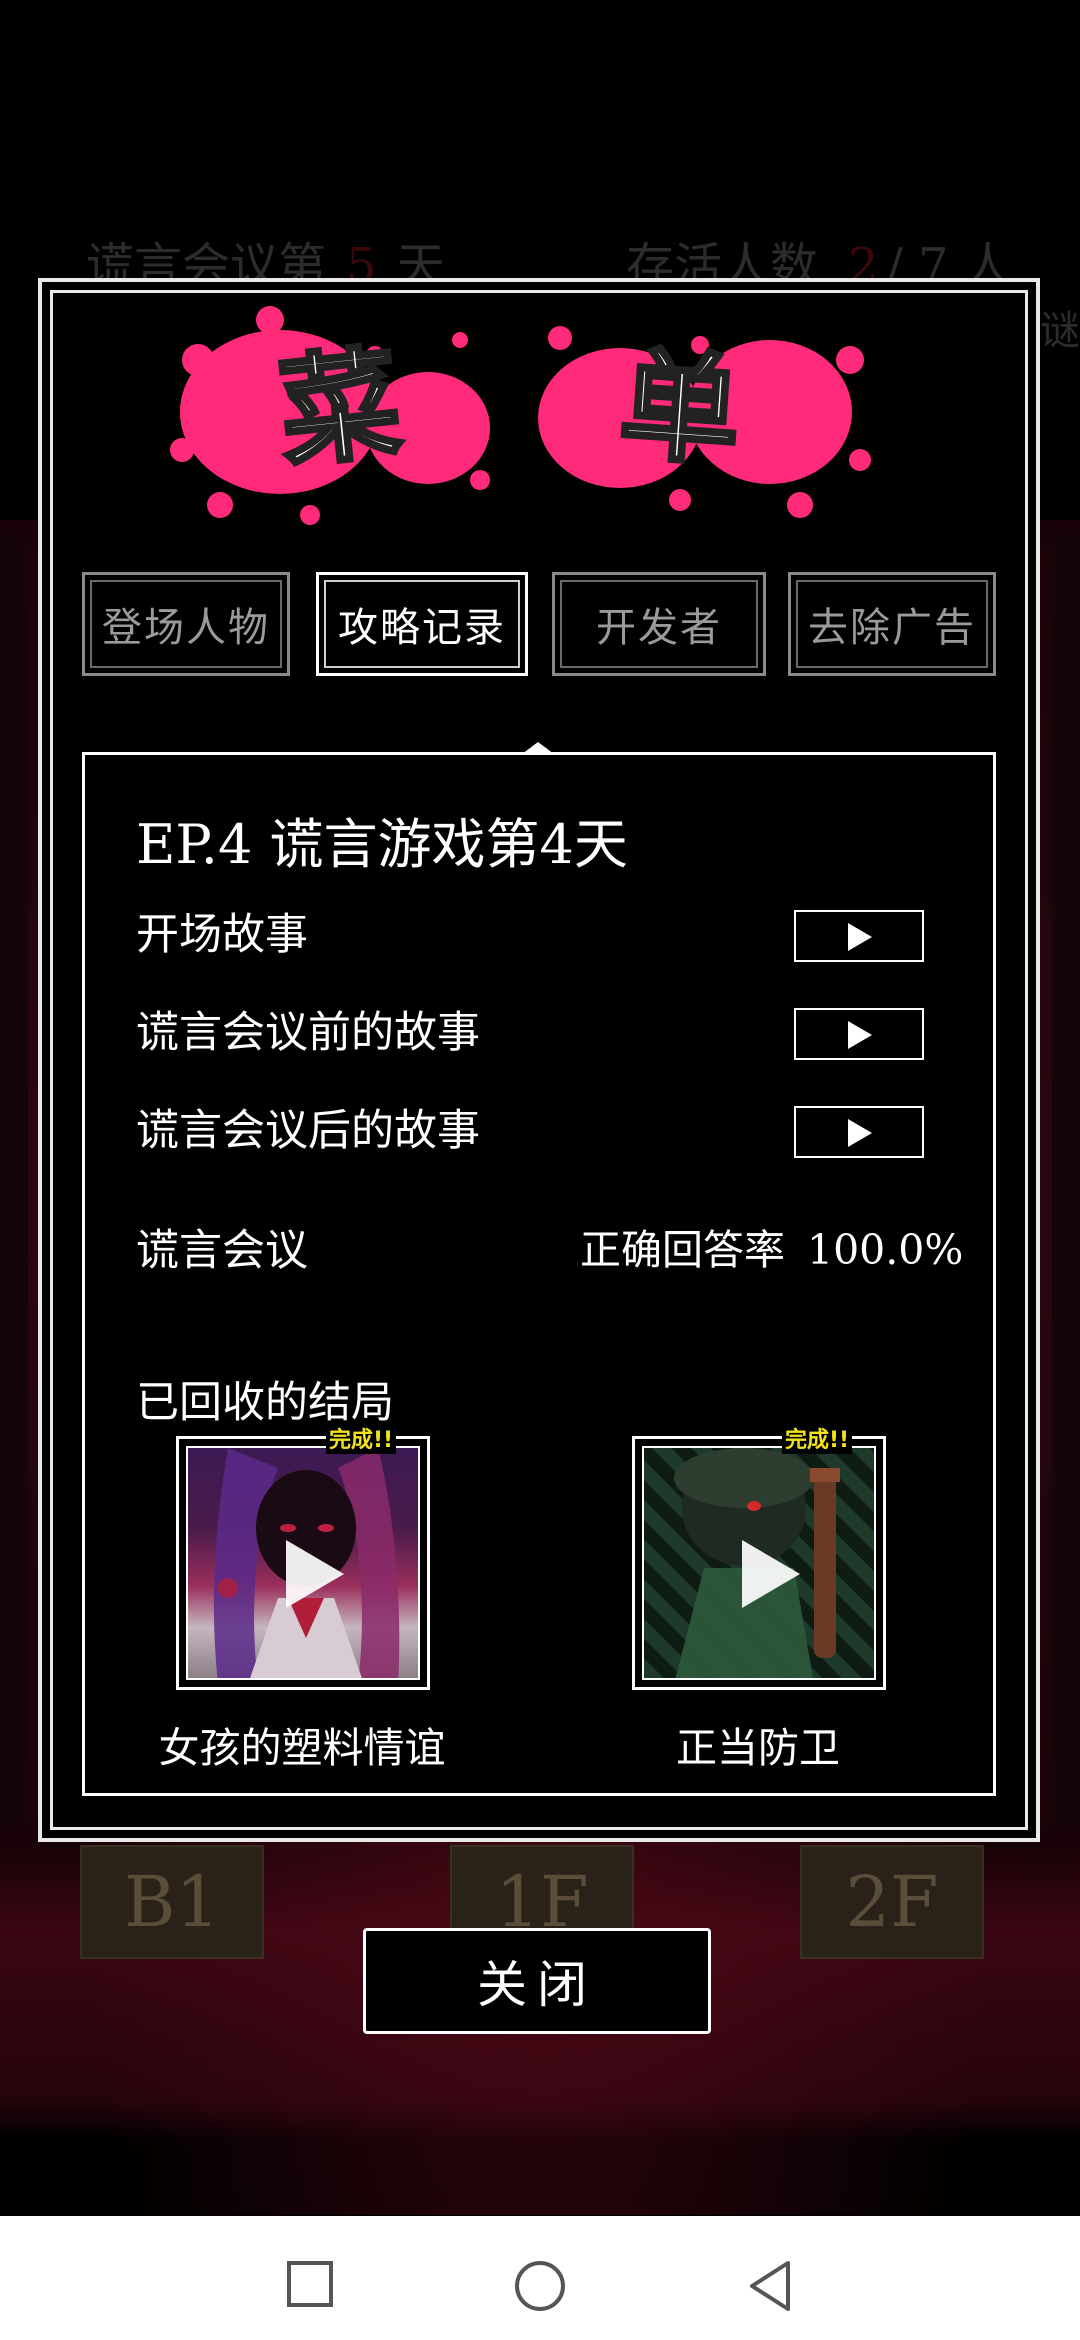  Describe the element at coordinates (422, 628) in the screenshot. I see `tab-walkthrough-records-label: 攻略记录` at that location.